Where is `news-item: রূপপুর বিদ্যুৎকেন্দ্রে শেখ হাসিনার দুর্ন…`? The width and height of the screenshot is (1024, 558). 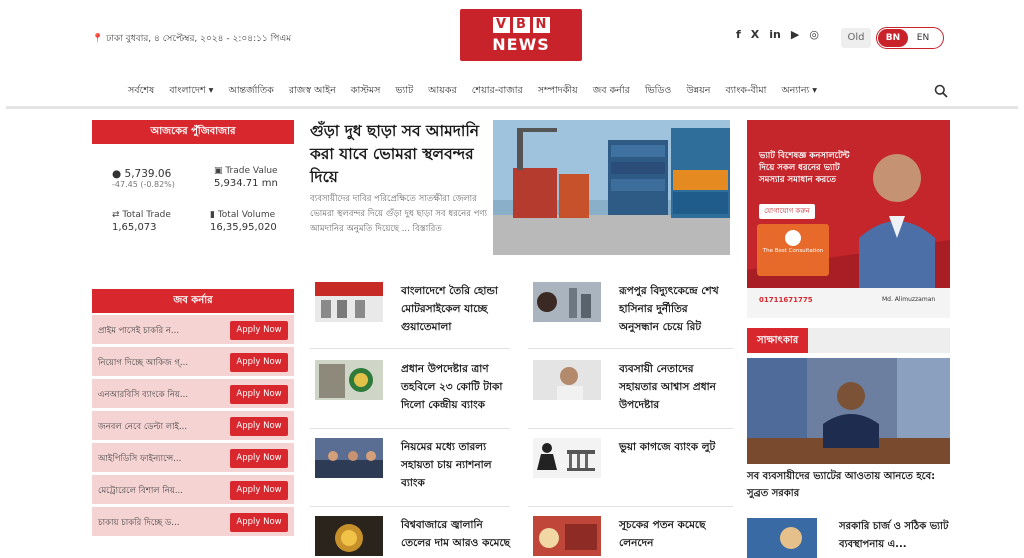
news-item: রূপপুর বিদ্যুৎকেন্দ্রে শেখ হাসিনার দুর্ন… is located at coordinates (632, 309).